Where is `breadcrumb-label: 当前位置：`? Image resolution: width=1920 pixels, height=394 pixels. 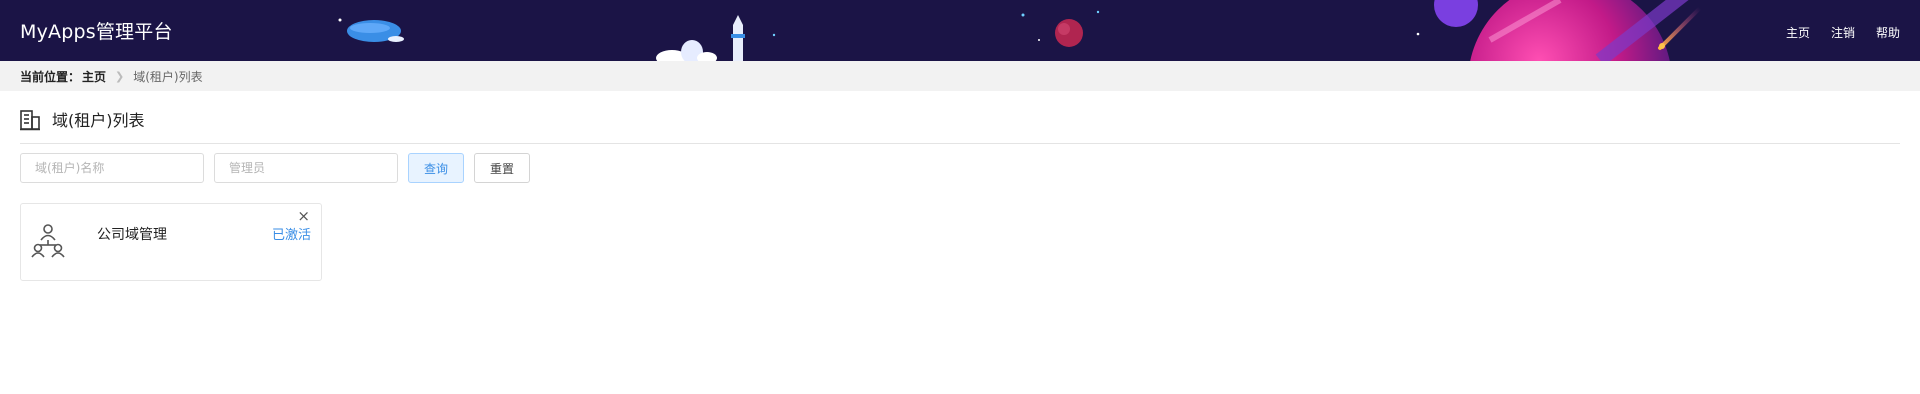
breadcrumb-label: 当前位置： is located at coordinates (50, 76).